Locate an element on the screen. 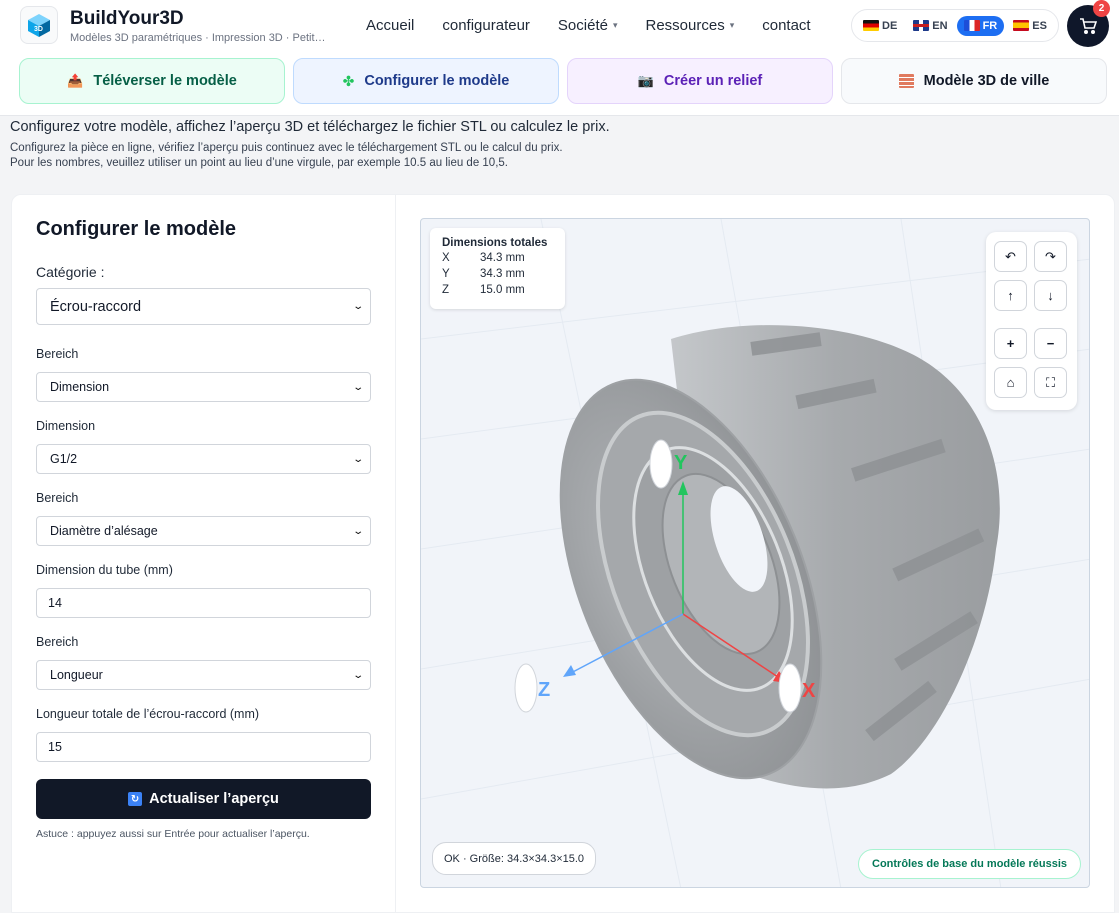 The width and height of the screenshot is (1119, 913). dimension-row-y: Y 34.3 mm is located at coordinates (483, 274).